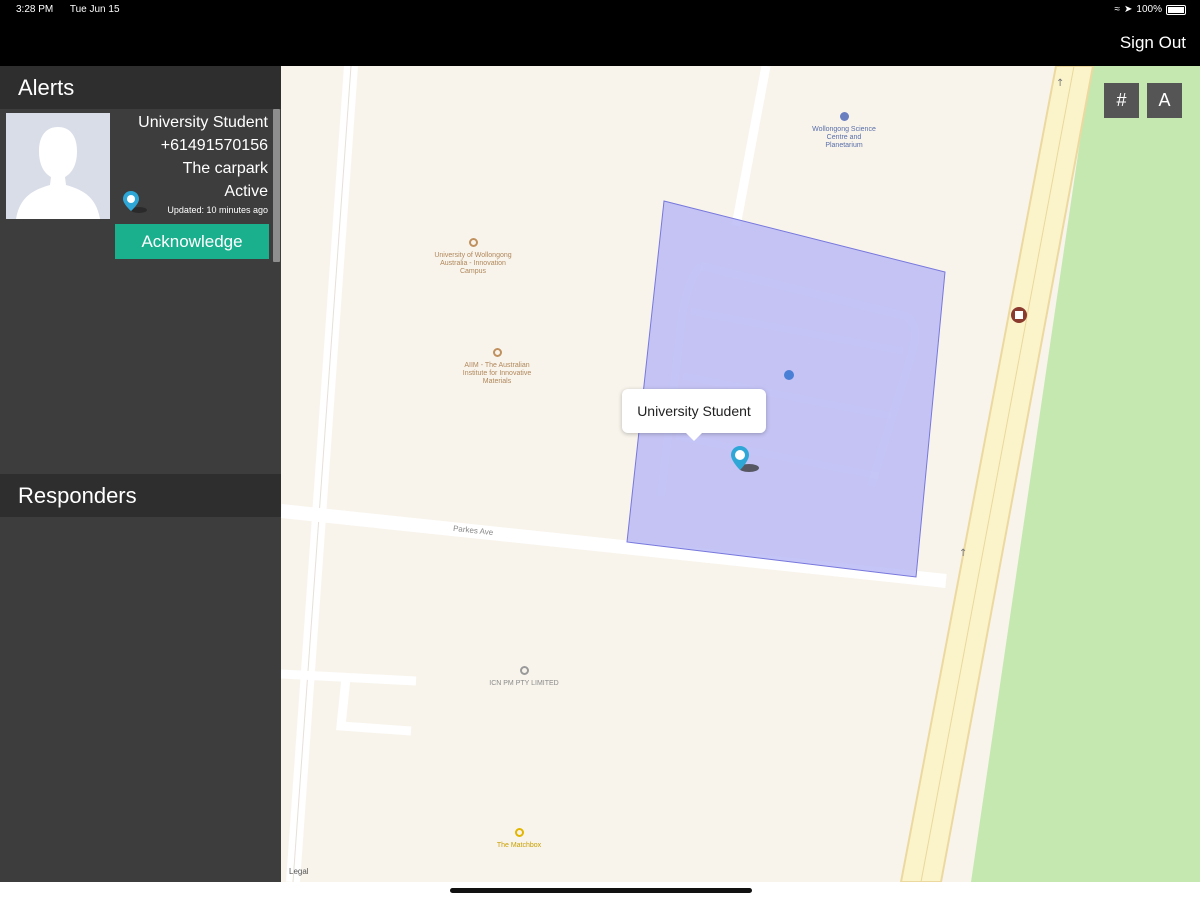 This screenshot has height=900, width=1200. What do you see at coordinates (1176, 9) in the screenshot?
I see `battery-icon` at bounding box center [1176, 9].